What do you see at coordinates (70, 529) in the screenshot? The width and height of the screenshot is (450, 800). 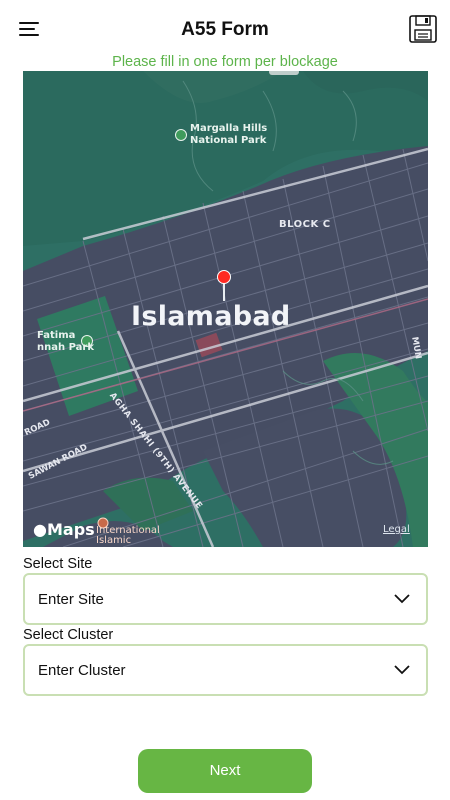 I see `maps-brand-text: Maps` at bounding box center [70, 529].